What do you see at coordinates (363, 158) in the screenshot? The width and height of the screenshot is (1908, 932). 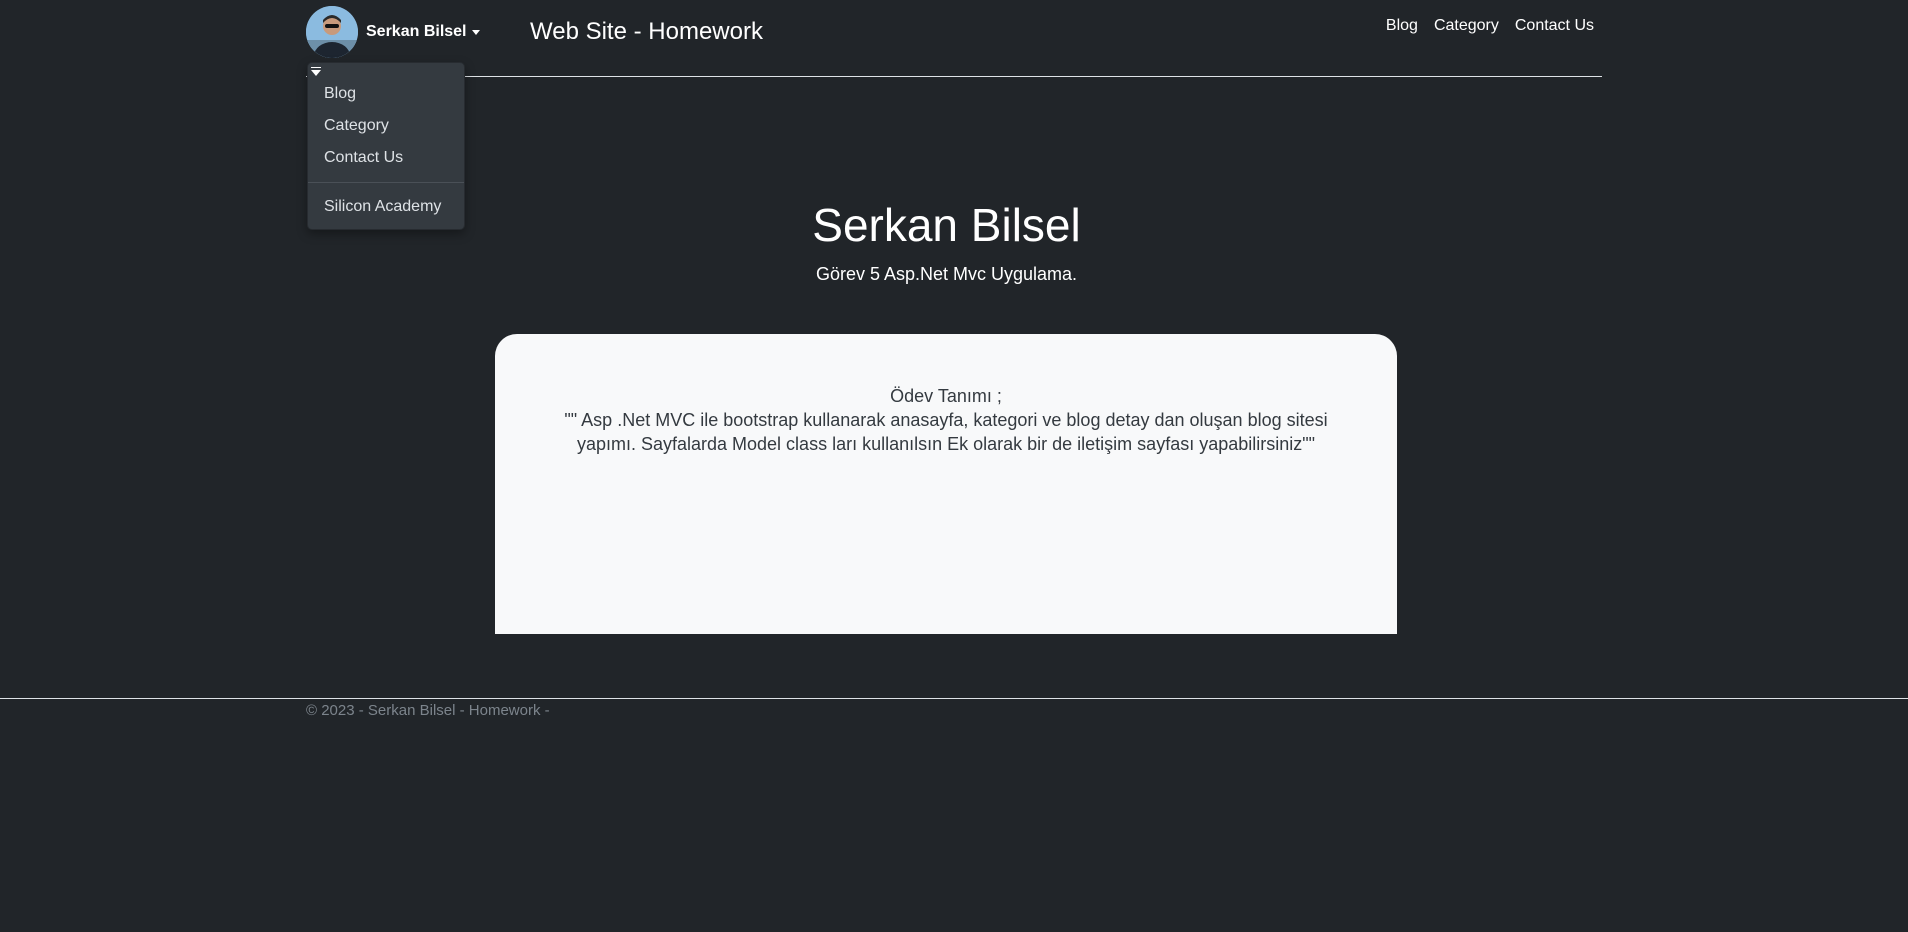 I see `dropdown-item-contact-us: Contact Us` at bounding box center [363, 158].